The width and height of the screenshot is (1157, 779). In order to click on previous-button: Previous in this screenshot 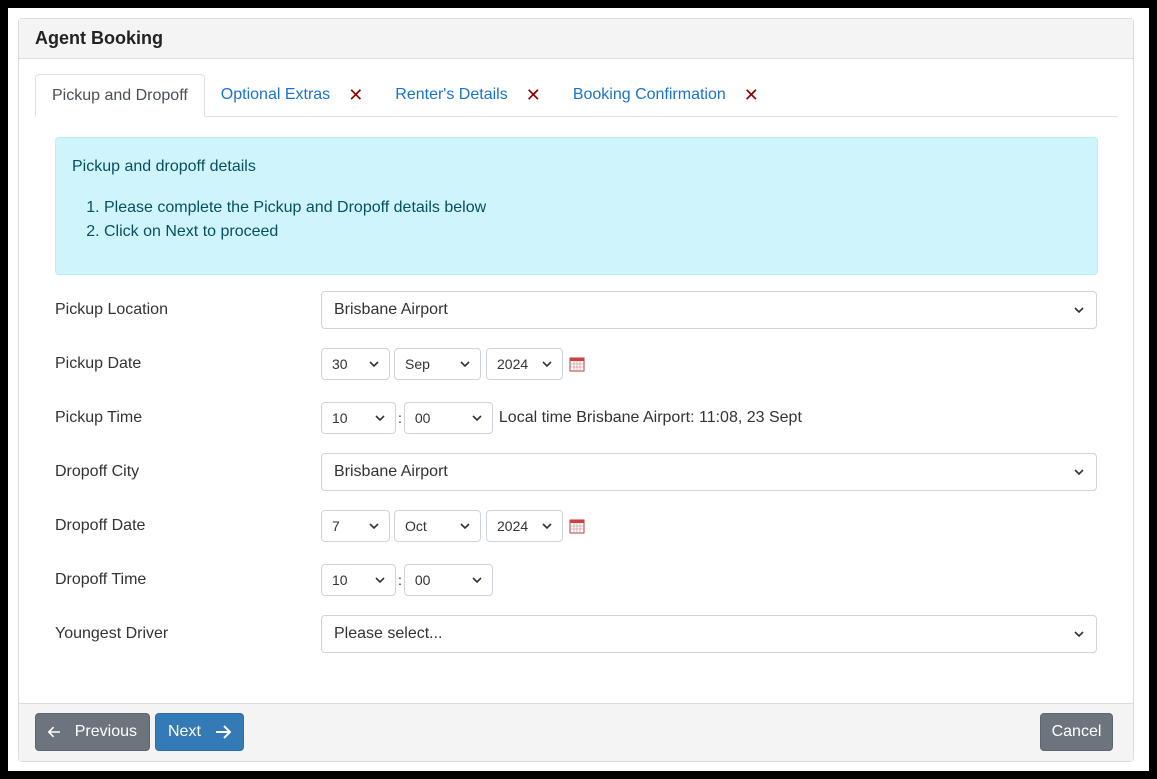, I will do `click(92, 732)`.